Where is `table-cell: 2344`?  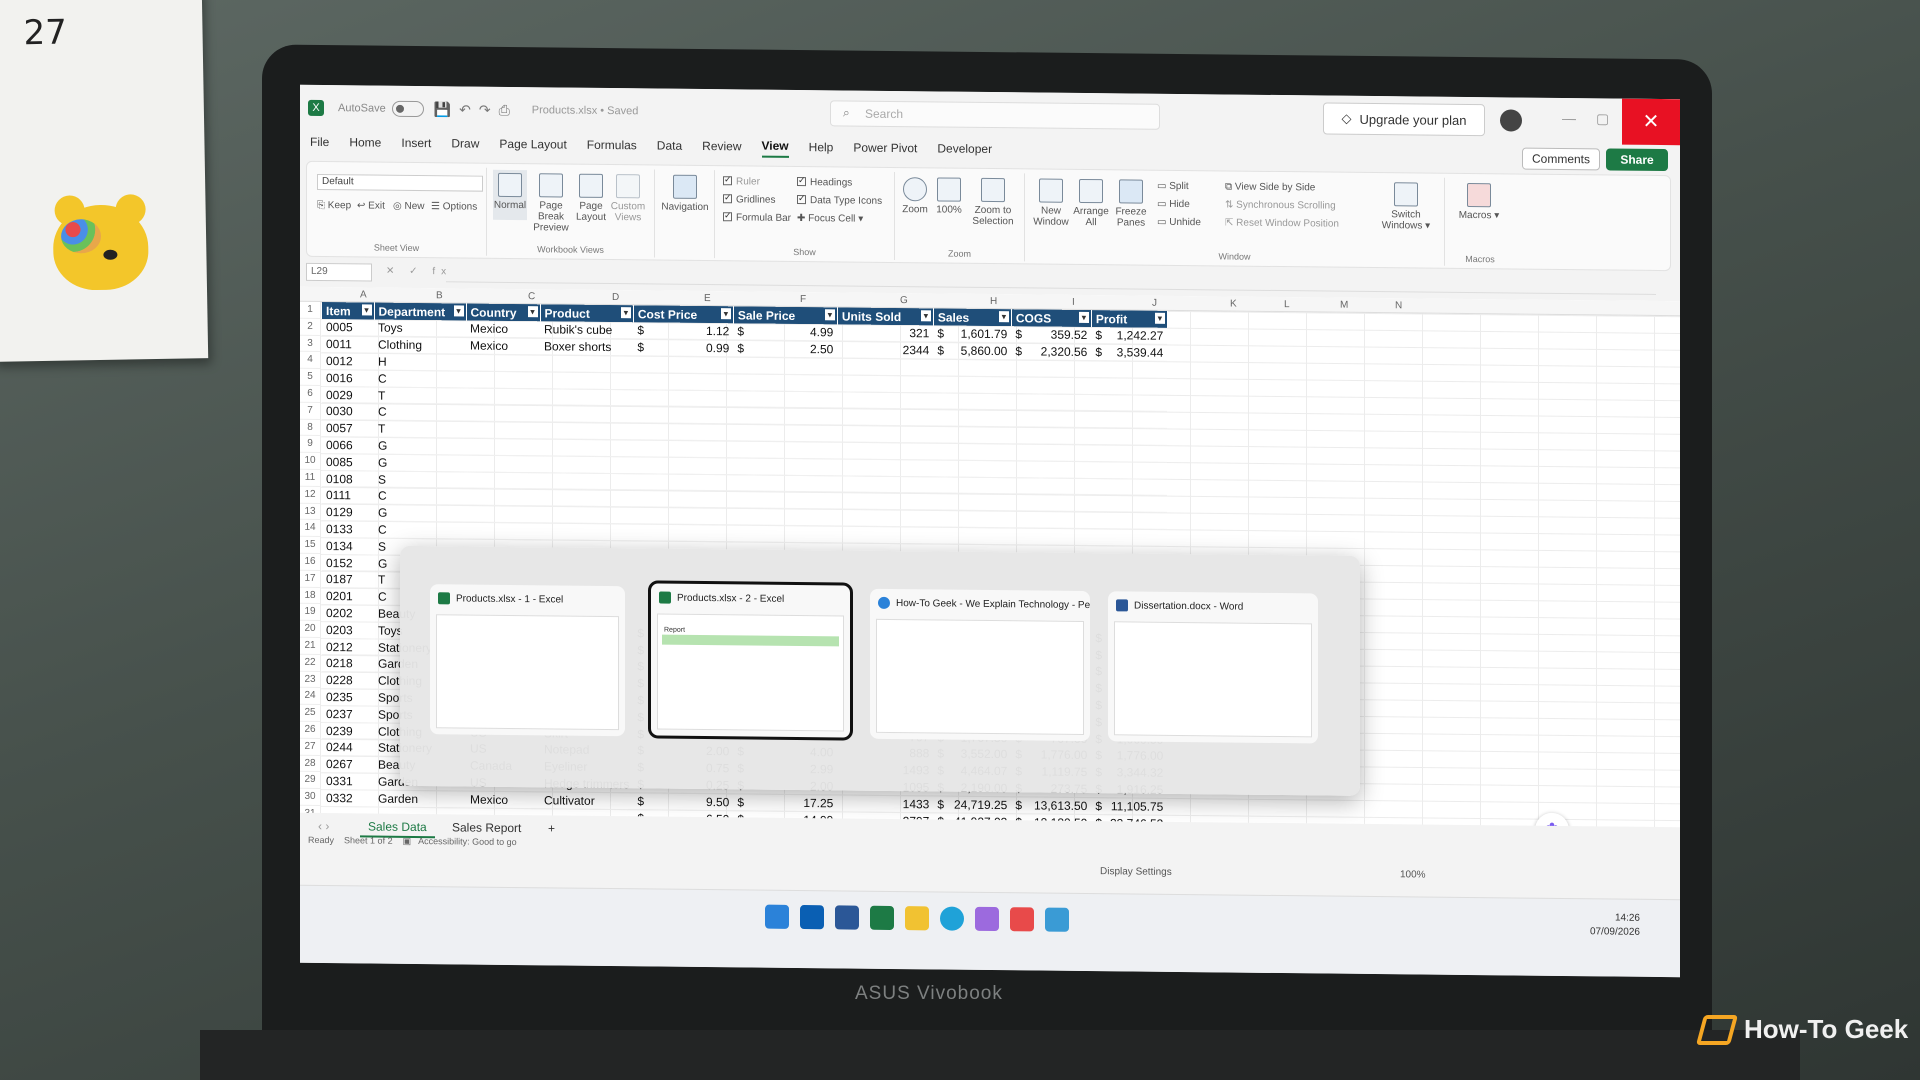
table-cell: 2344 is located at coordinates (885, 350).